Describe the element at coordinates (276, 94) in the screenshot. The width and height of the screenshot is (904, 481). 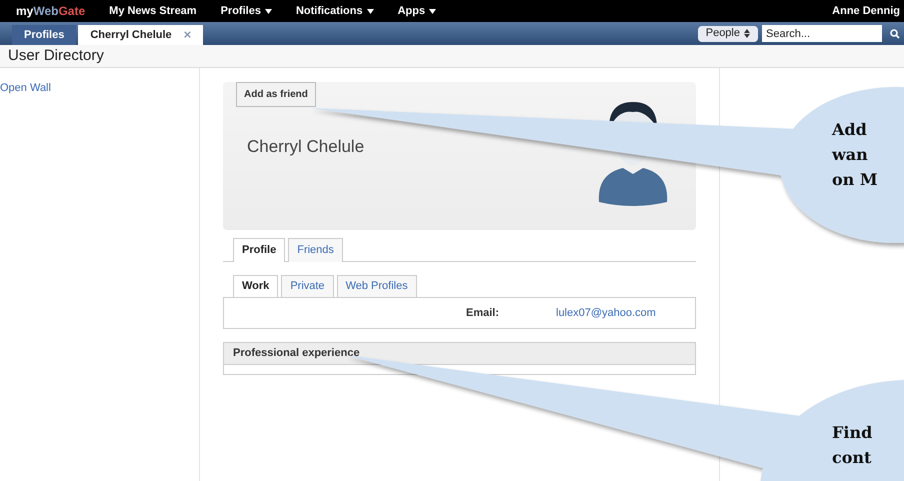
I see `add-as-friend-button: Add as friend` at that location.